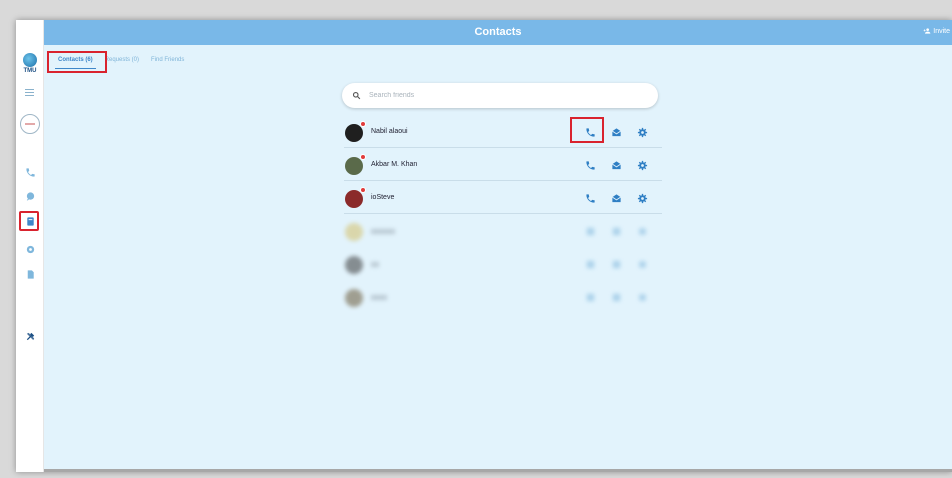 The width and height of the screenshot is (952, 478). Describe the element at coordinates (498, 470) in the screenshot. I see `bottom-border` at that location.